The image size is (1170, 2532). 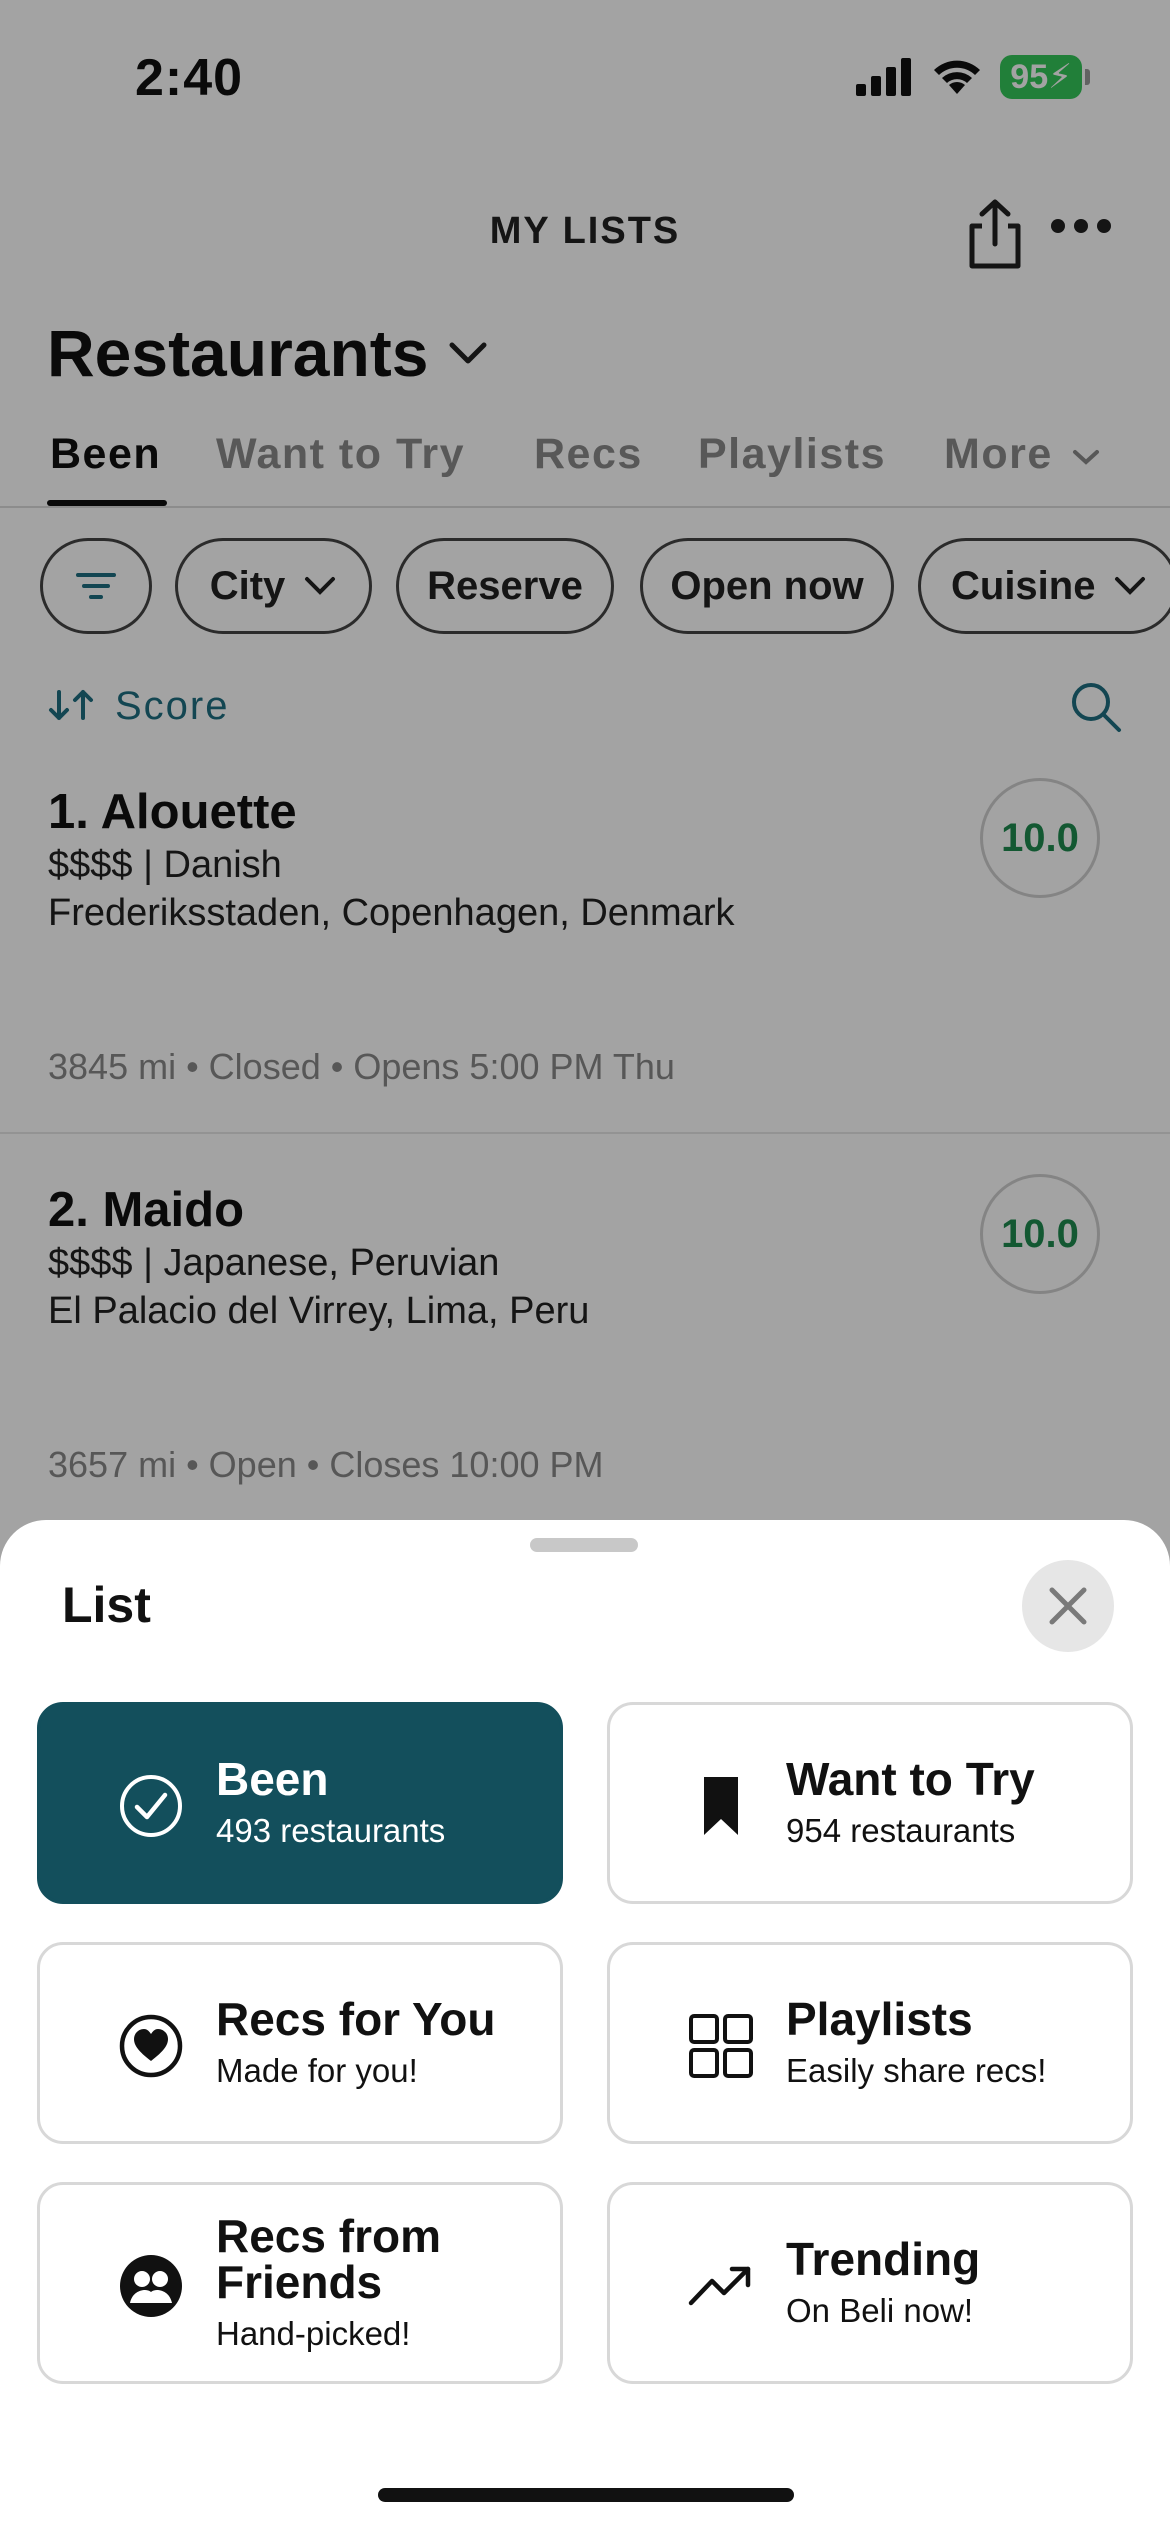 I want to click on list-card-recs-from-friends: Recs from Friends Hand-picked!, so click(x=300, y=2283).